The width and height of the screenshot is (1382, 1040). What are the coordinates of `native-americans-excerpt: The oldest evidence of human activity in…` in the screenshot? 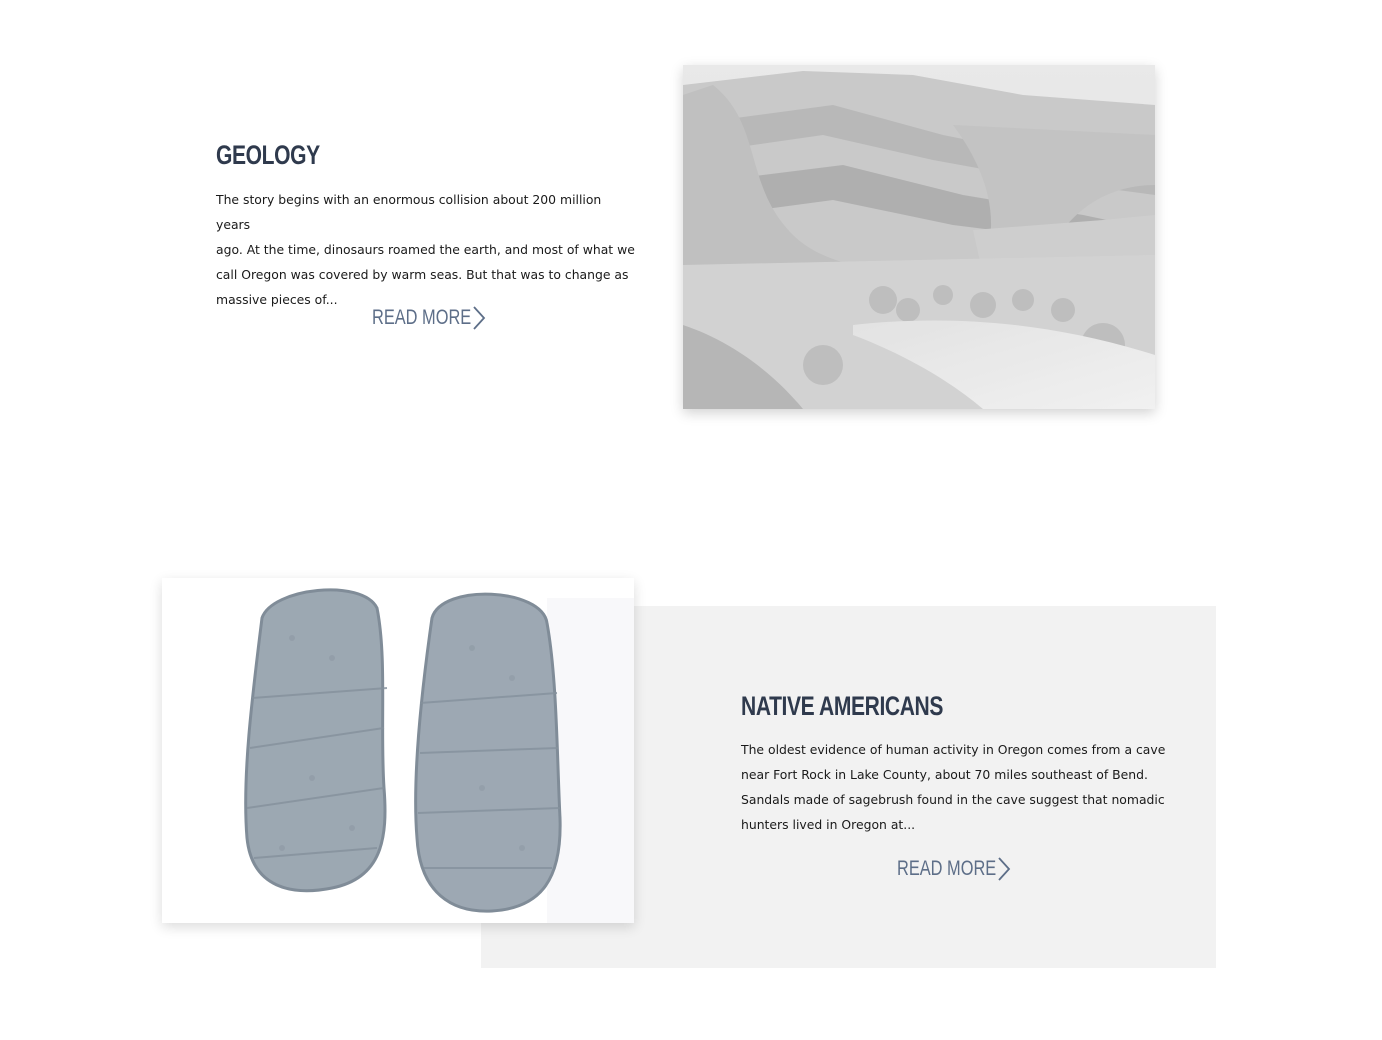 It's located at (956, 787).